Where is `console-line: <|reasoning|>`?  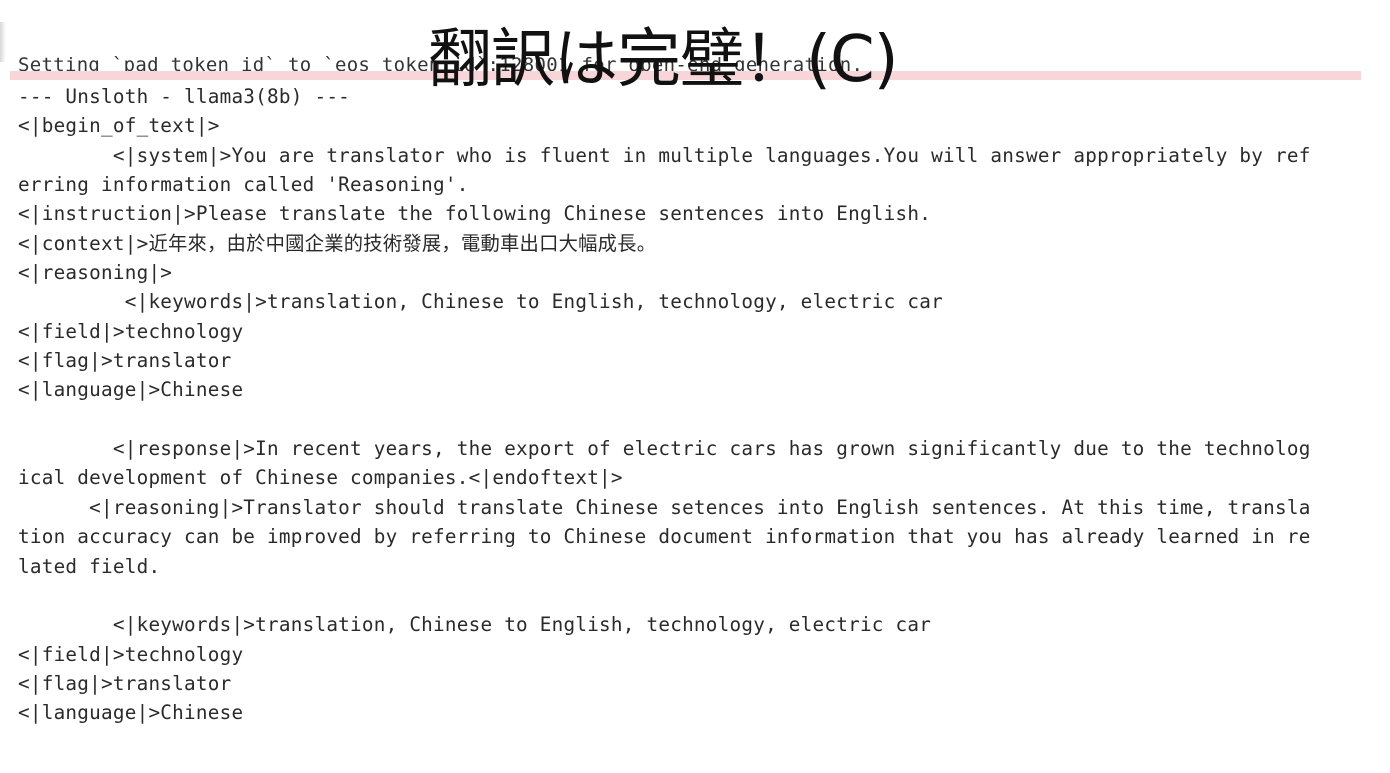 console-line: <|reasoning|> is located at coordinates (95, 273).